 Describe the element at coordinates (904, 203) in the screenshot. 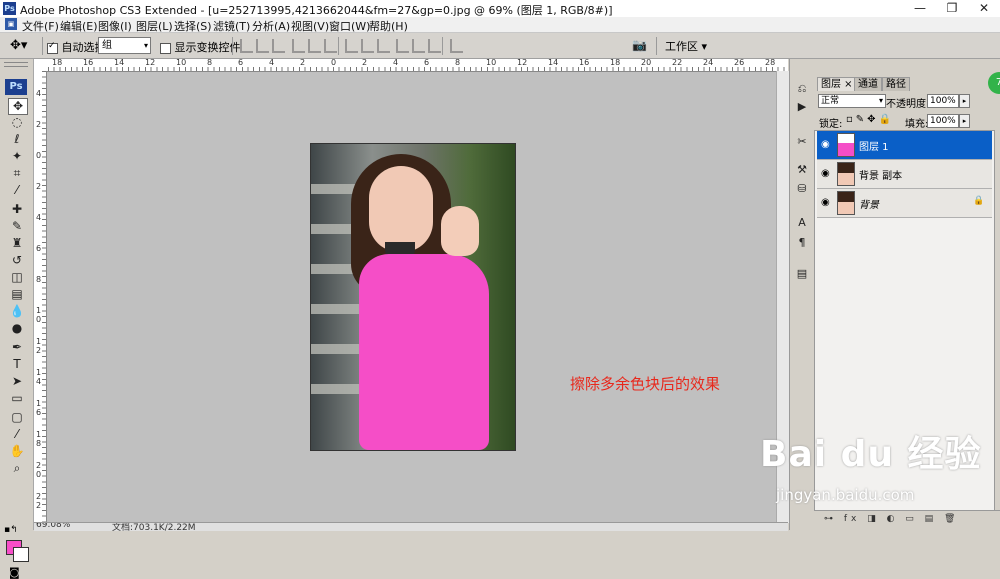

I see `layer-row: ◉ 背景 🔒` at that location.